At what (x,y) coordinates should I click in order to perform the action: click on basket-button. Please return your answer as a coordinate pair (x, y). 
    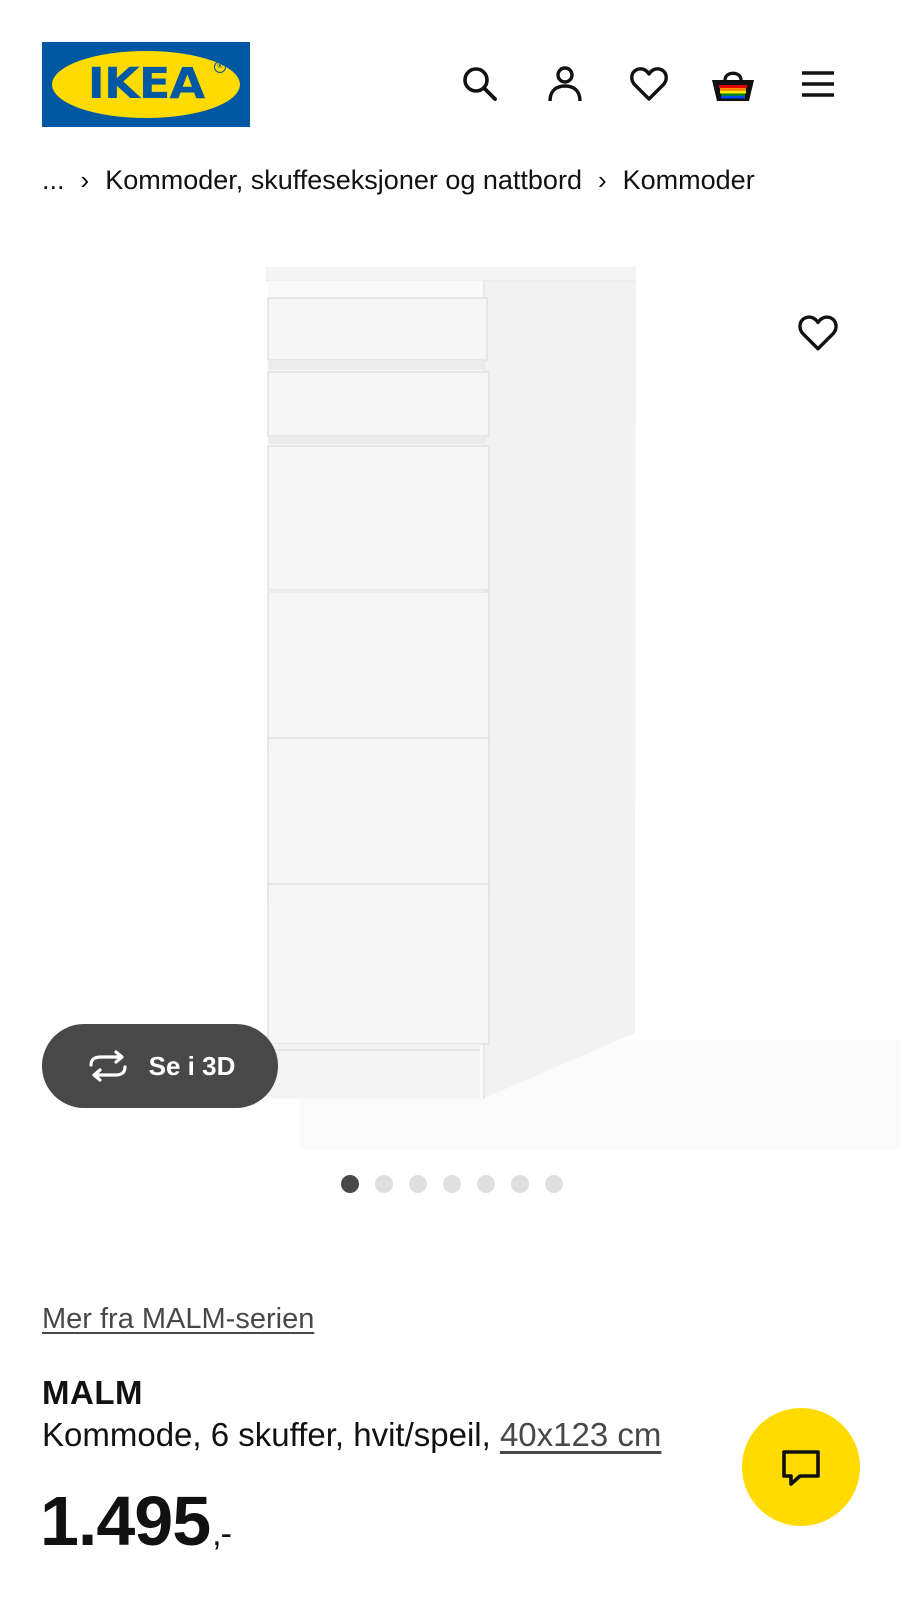
    Looking at the image, I should click on (733, 84).